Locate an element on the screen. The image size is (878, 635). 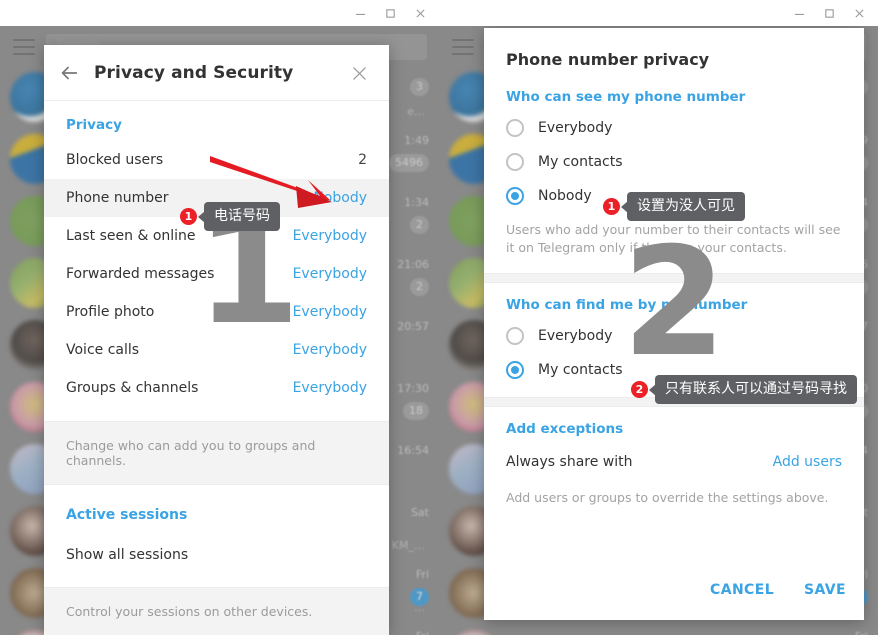
row-label: Voice calls is located at coordinates (103, 350).